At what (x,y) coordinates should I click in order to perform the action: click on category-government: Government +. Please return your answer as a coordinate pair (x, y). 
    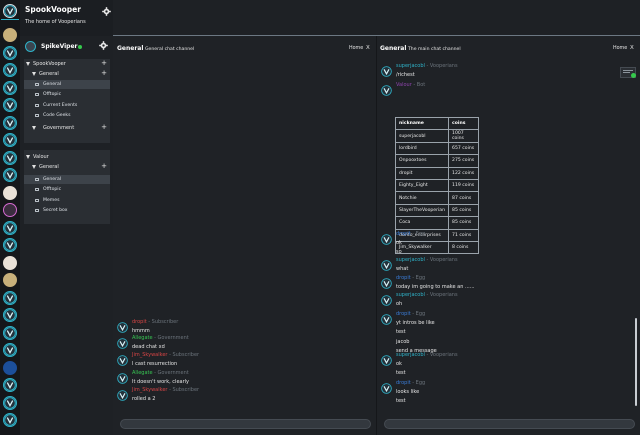
    Looking at the image, I should click on (67, 127).